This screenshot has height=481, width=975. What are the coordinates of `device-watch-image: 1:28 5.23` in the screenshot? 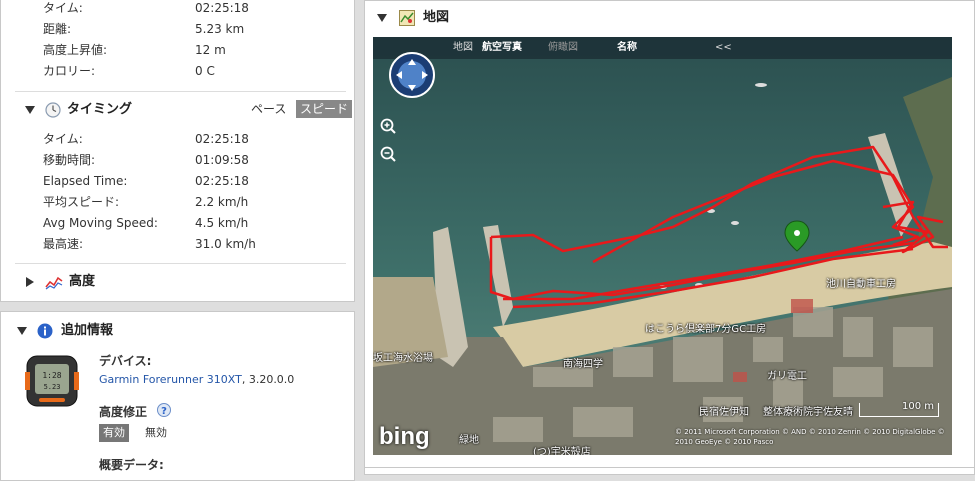 It's located at (52, 381).